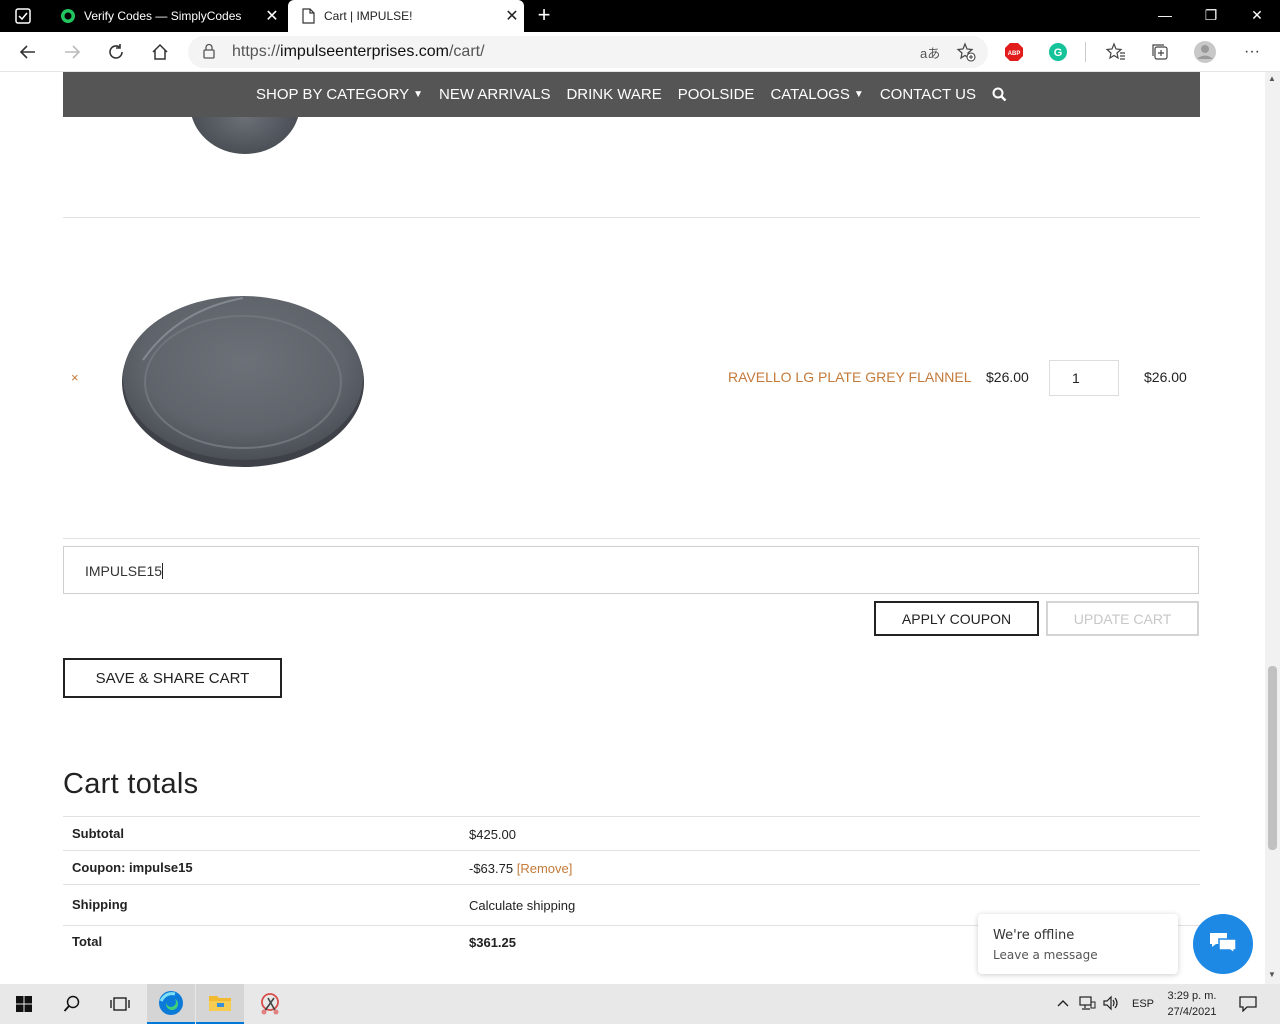 This screenshot has height=1024, width=1280. What do you see at coordinates (1084, 378) in the screenshot?
I see `quantity-input: 1` at bounding box center [1084, 378].